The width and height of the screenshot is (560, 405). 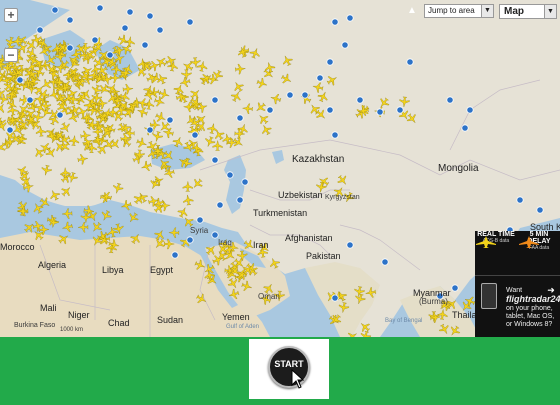 What do you see at coordinates (458, 168) in the screenshot?
I see `label-mongolia: Mongolia` at bounding box center [458, 168].